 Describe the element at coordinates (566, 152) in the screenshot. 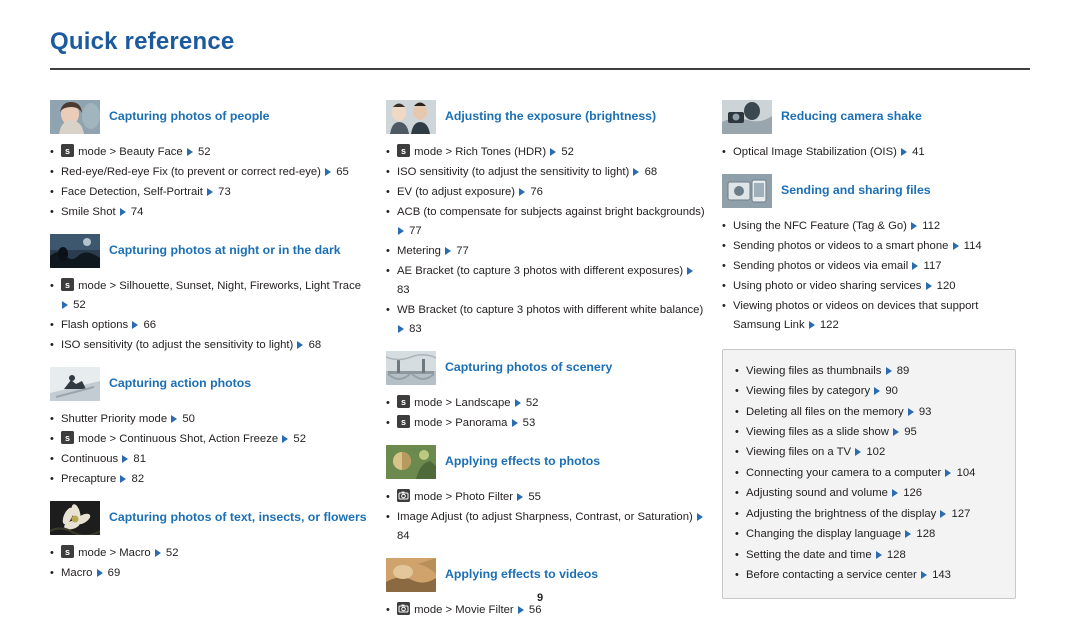

I see `list-item-text: 52` at that location.